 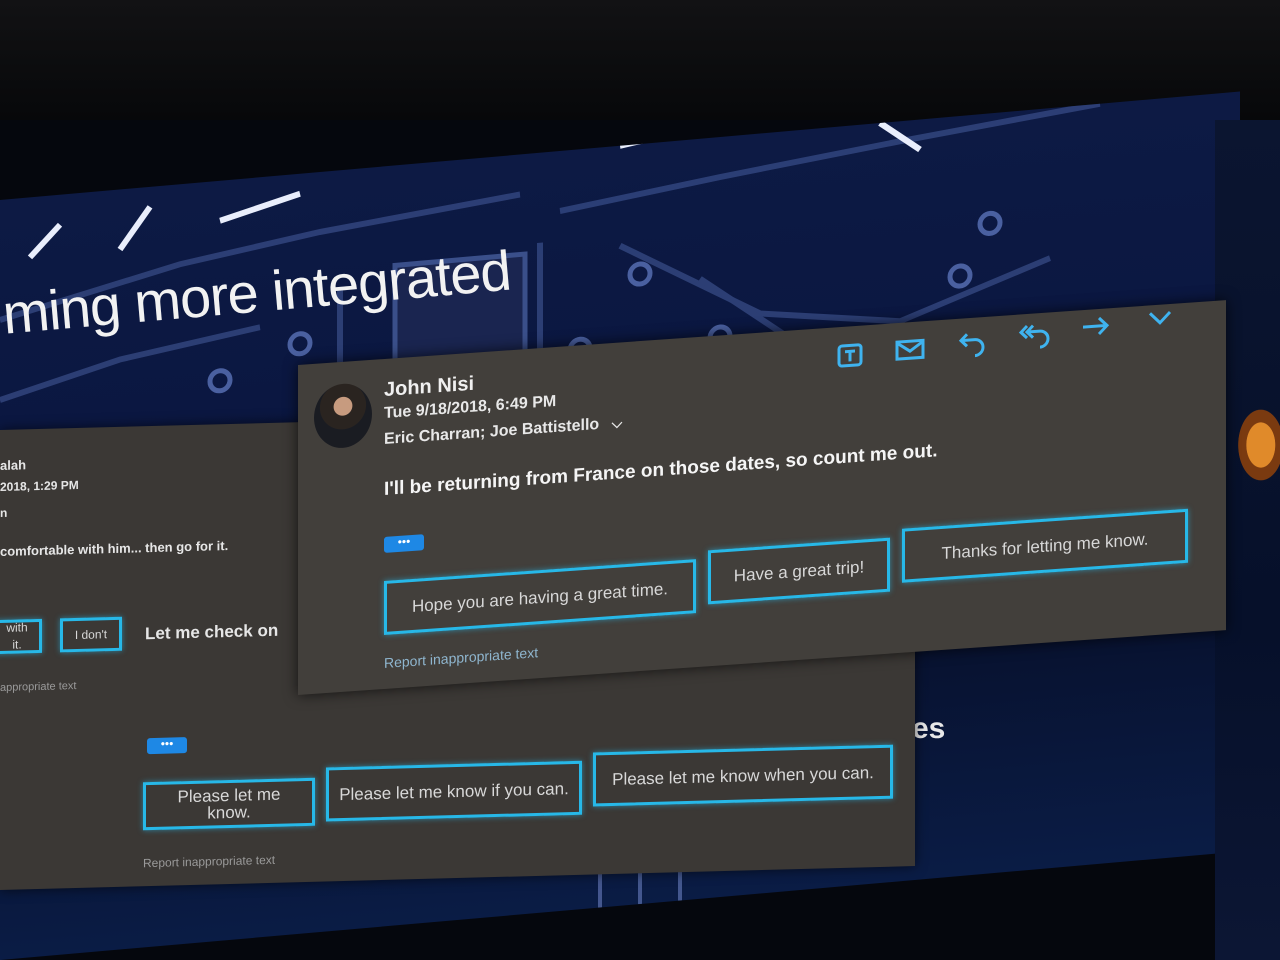 What do you see at coordinates (1096, 327) in the screenshot?
I see `forward-icon` at bounding box center [1096, 327].